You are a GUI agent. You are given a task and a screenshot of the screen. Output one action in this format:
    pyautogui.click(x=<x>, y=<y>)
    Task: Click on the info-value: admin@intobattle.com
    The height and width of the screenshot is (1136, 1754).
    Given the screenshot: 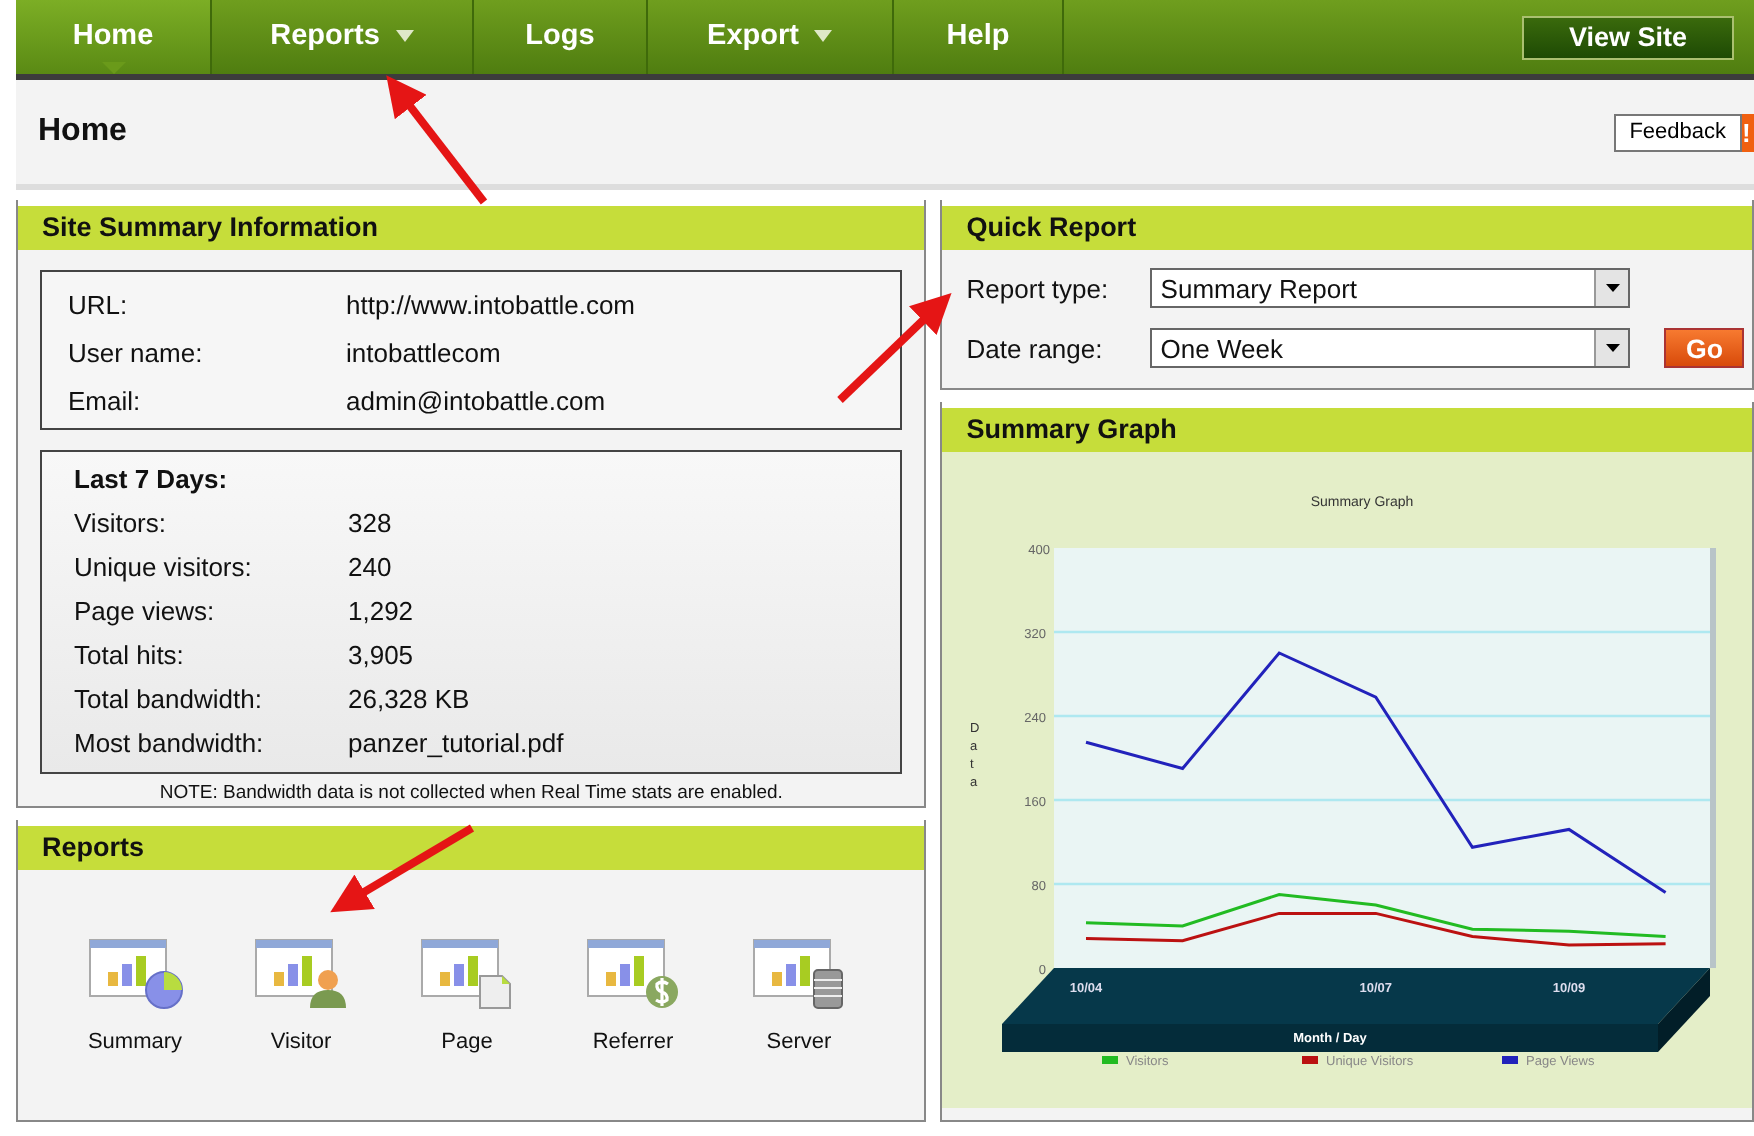 What is the action you would take?
    pyautogui.click(x=476, y=400)
    